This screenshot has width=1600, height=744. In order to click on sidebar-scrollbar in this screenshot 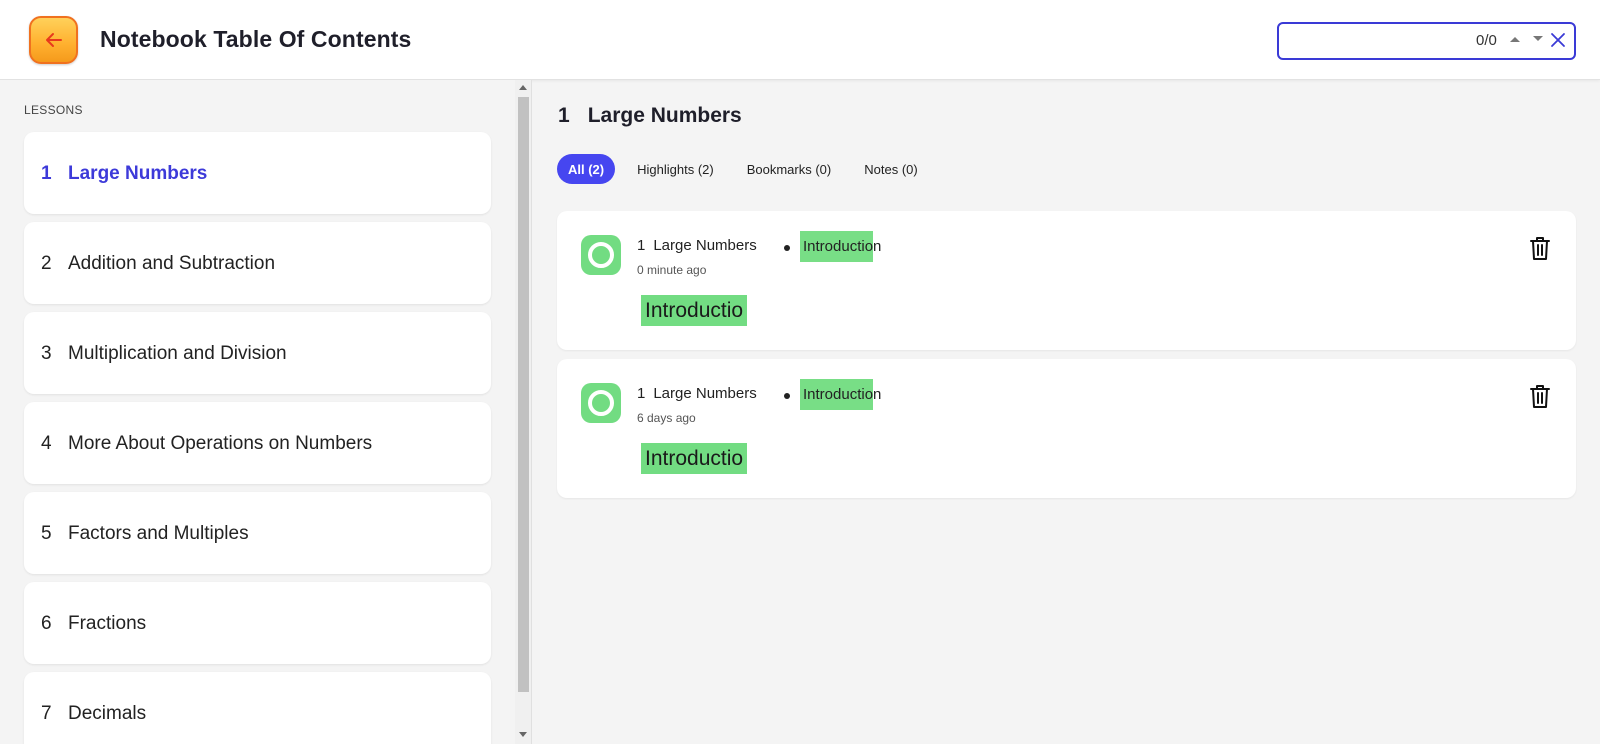, I will do `click(523, 412)`.